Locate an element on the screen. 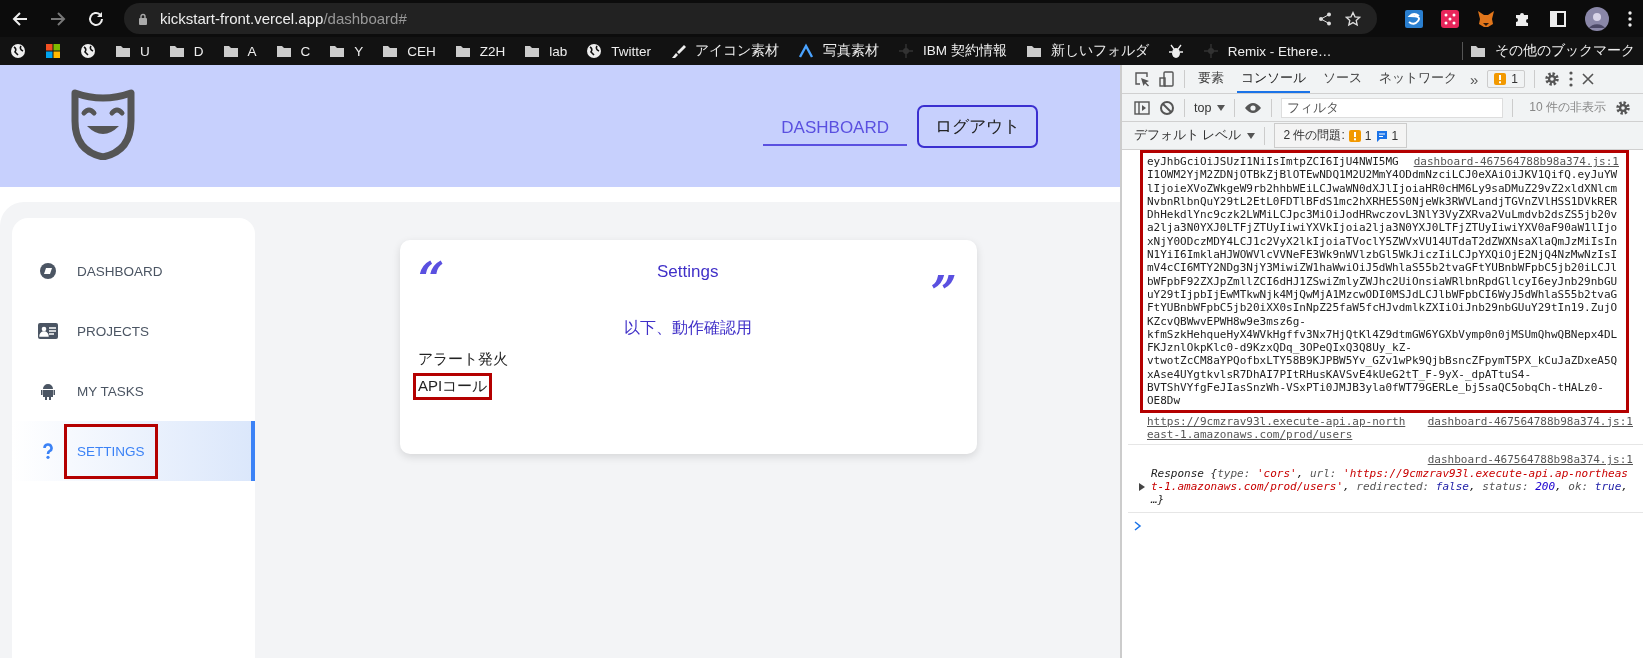  bookmark: アイコン素材 is located at coordinates (725, 51).